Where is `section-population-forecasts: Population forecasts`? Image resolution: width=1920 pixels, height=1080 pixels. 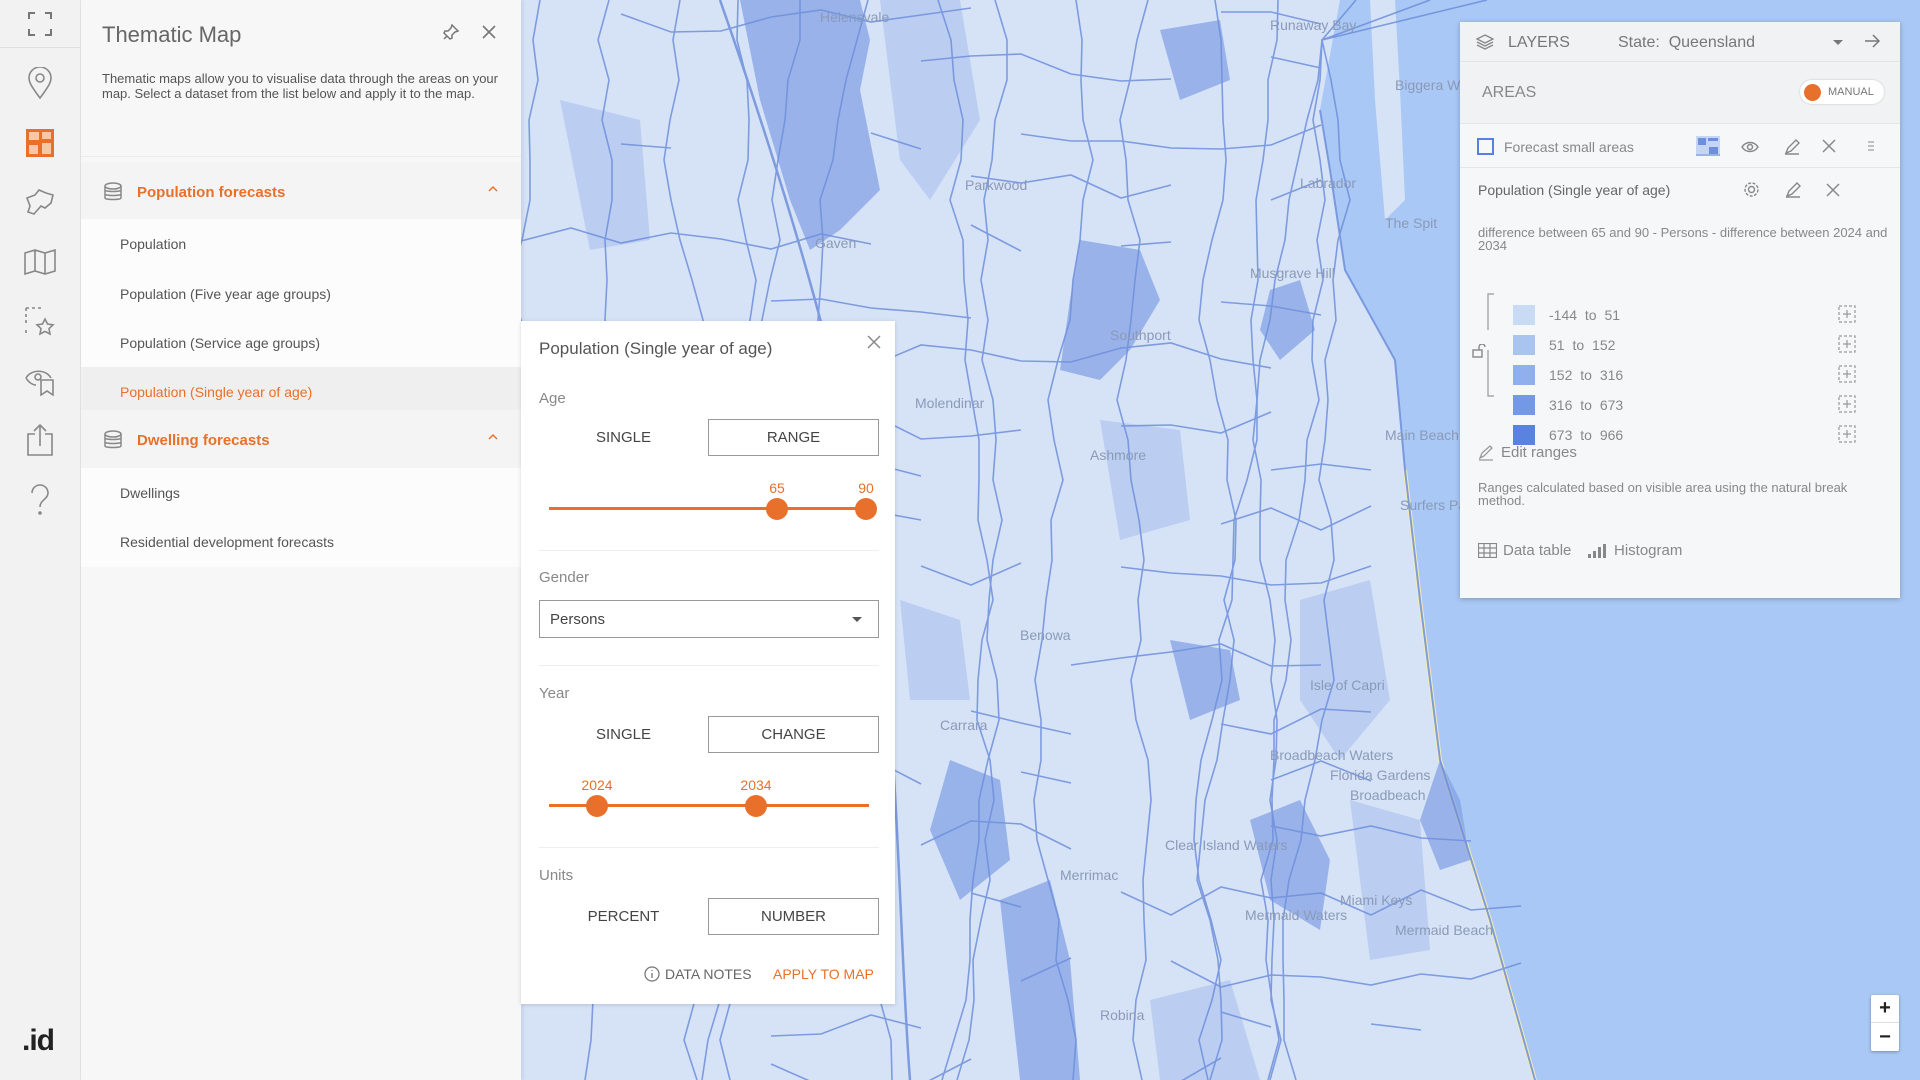
section-population-forecasts: Population forecasts is located at coordinates (301, 192).